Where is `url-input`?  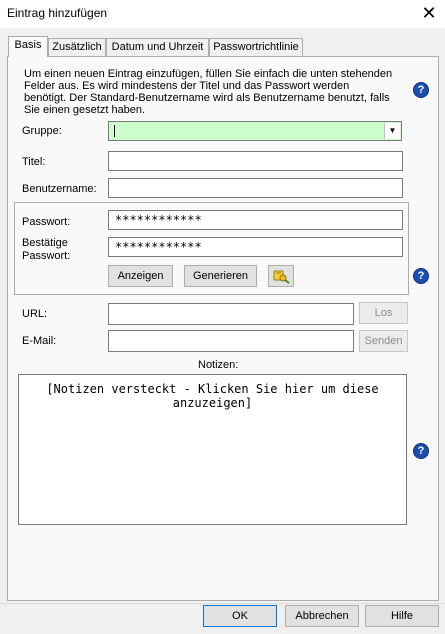
url-input is located at coordinates (231, 314).